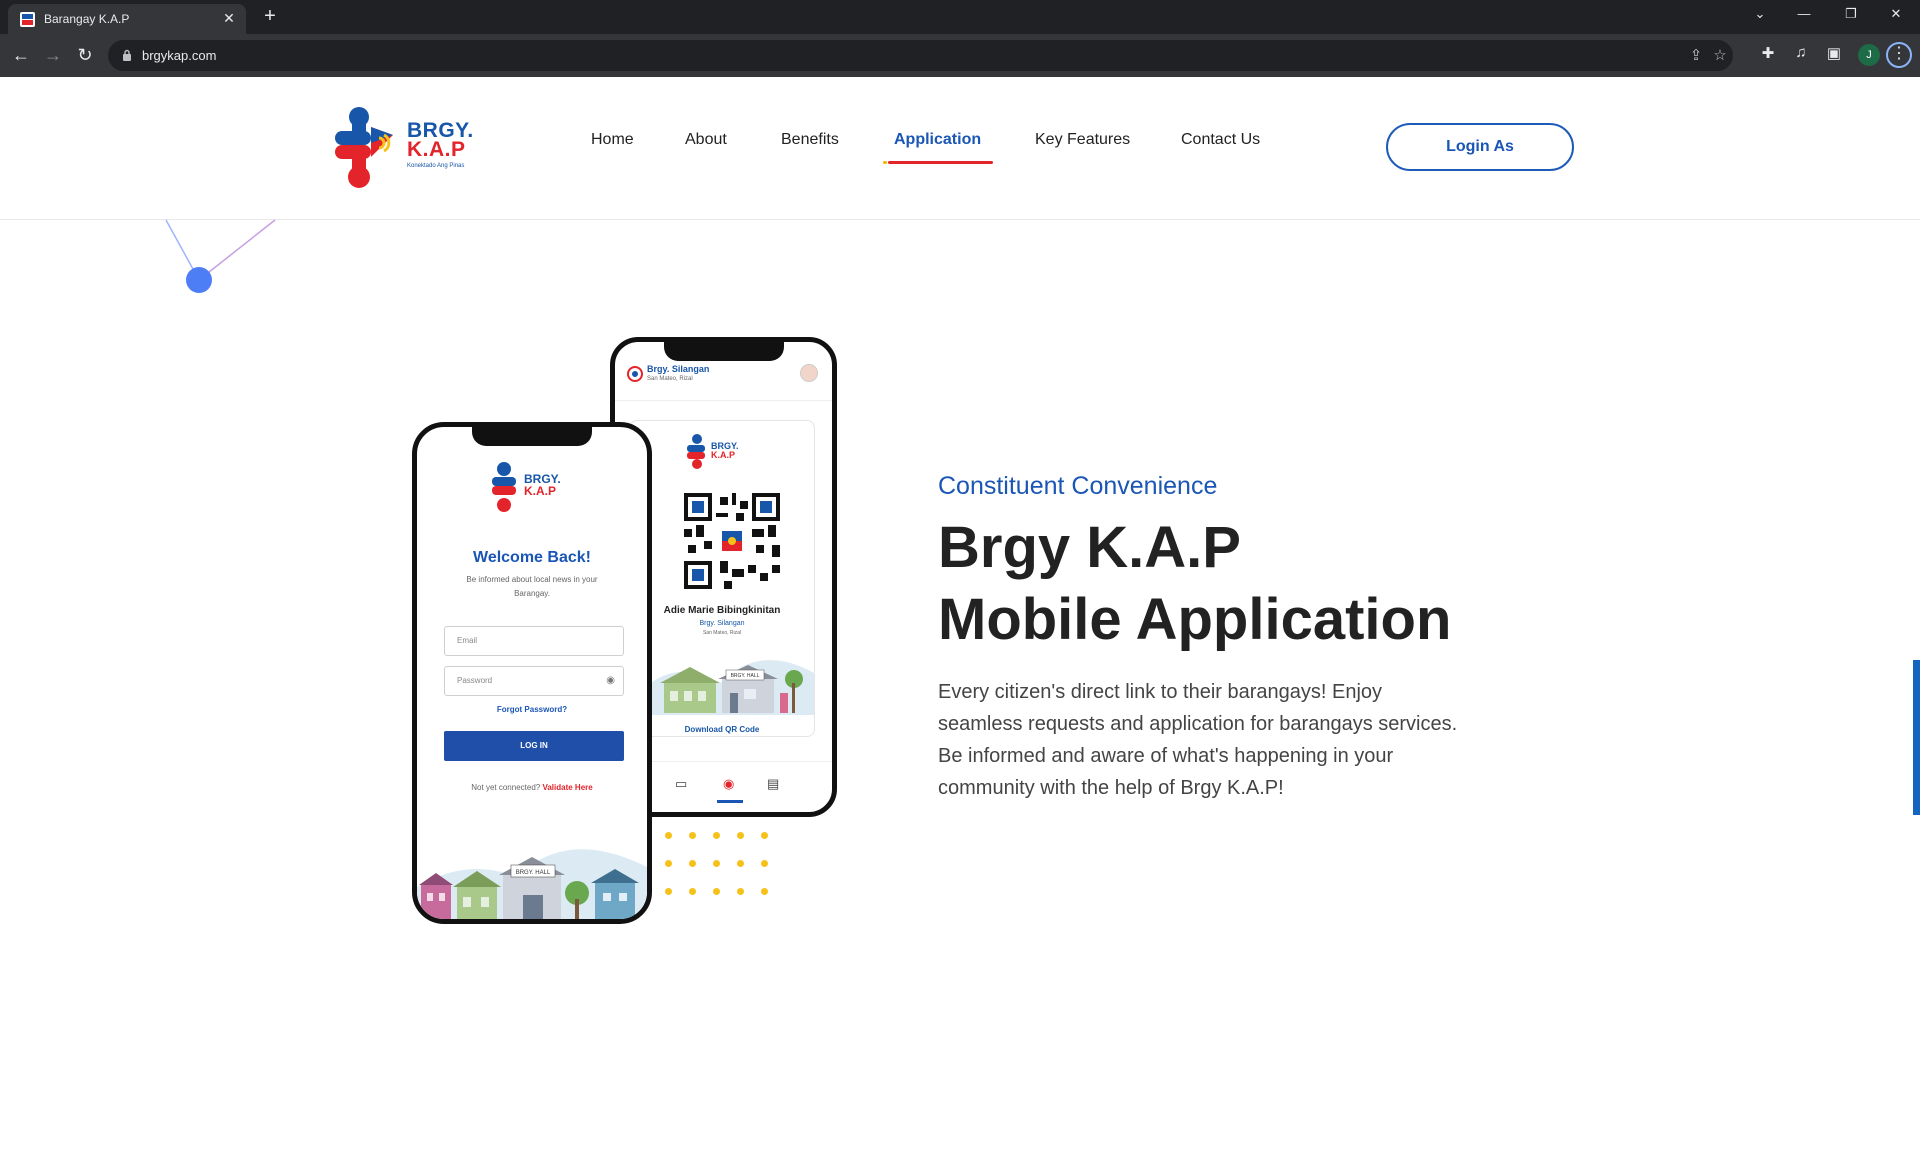 Image resolution: width=1920 pixels, height=1160 pixels. What do you see at coordinates (635, 374) in the screenshot?
I see `barangay-seal-icon` at bounding box center [635, 374].